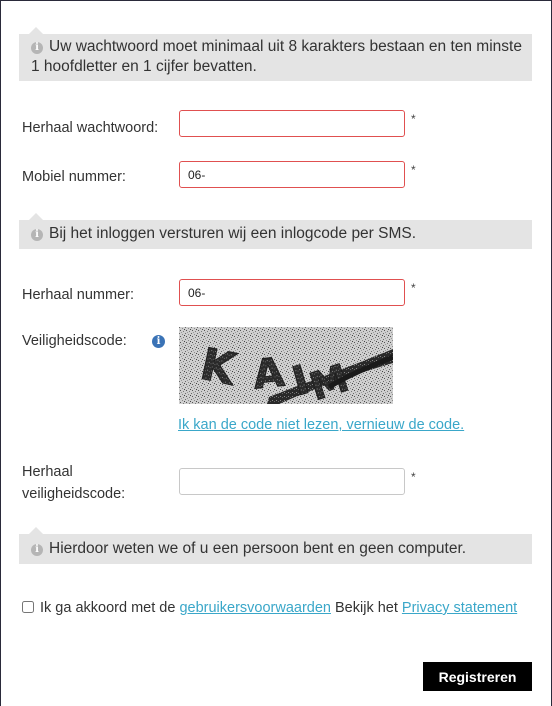  What do you see at coordinates (292, 292) in the screenshot?
I see `repeat-number-input` at bounding box center [292, 292].